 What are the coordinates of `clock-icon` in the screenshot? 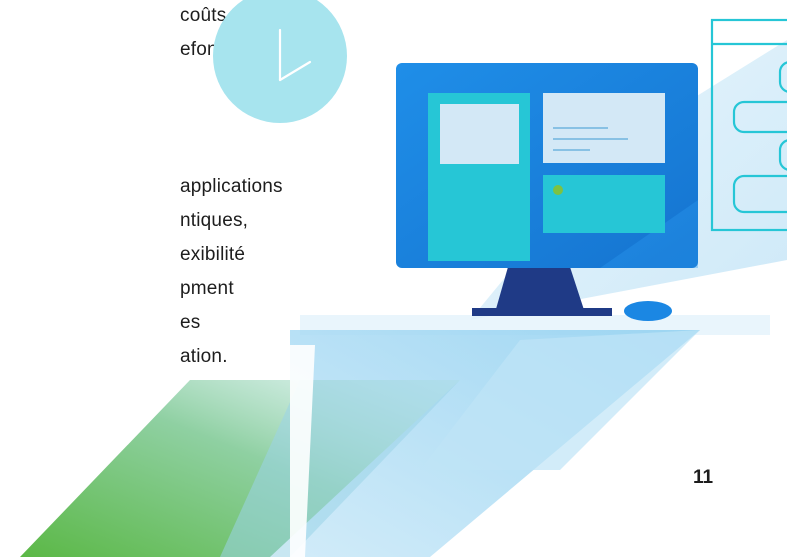 It's located at (280, 61).